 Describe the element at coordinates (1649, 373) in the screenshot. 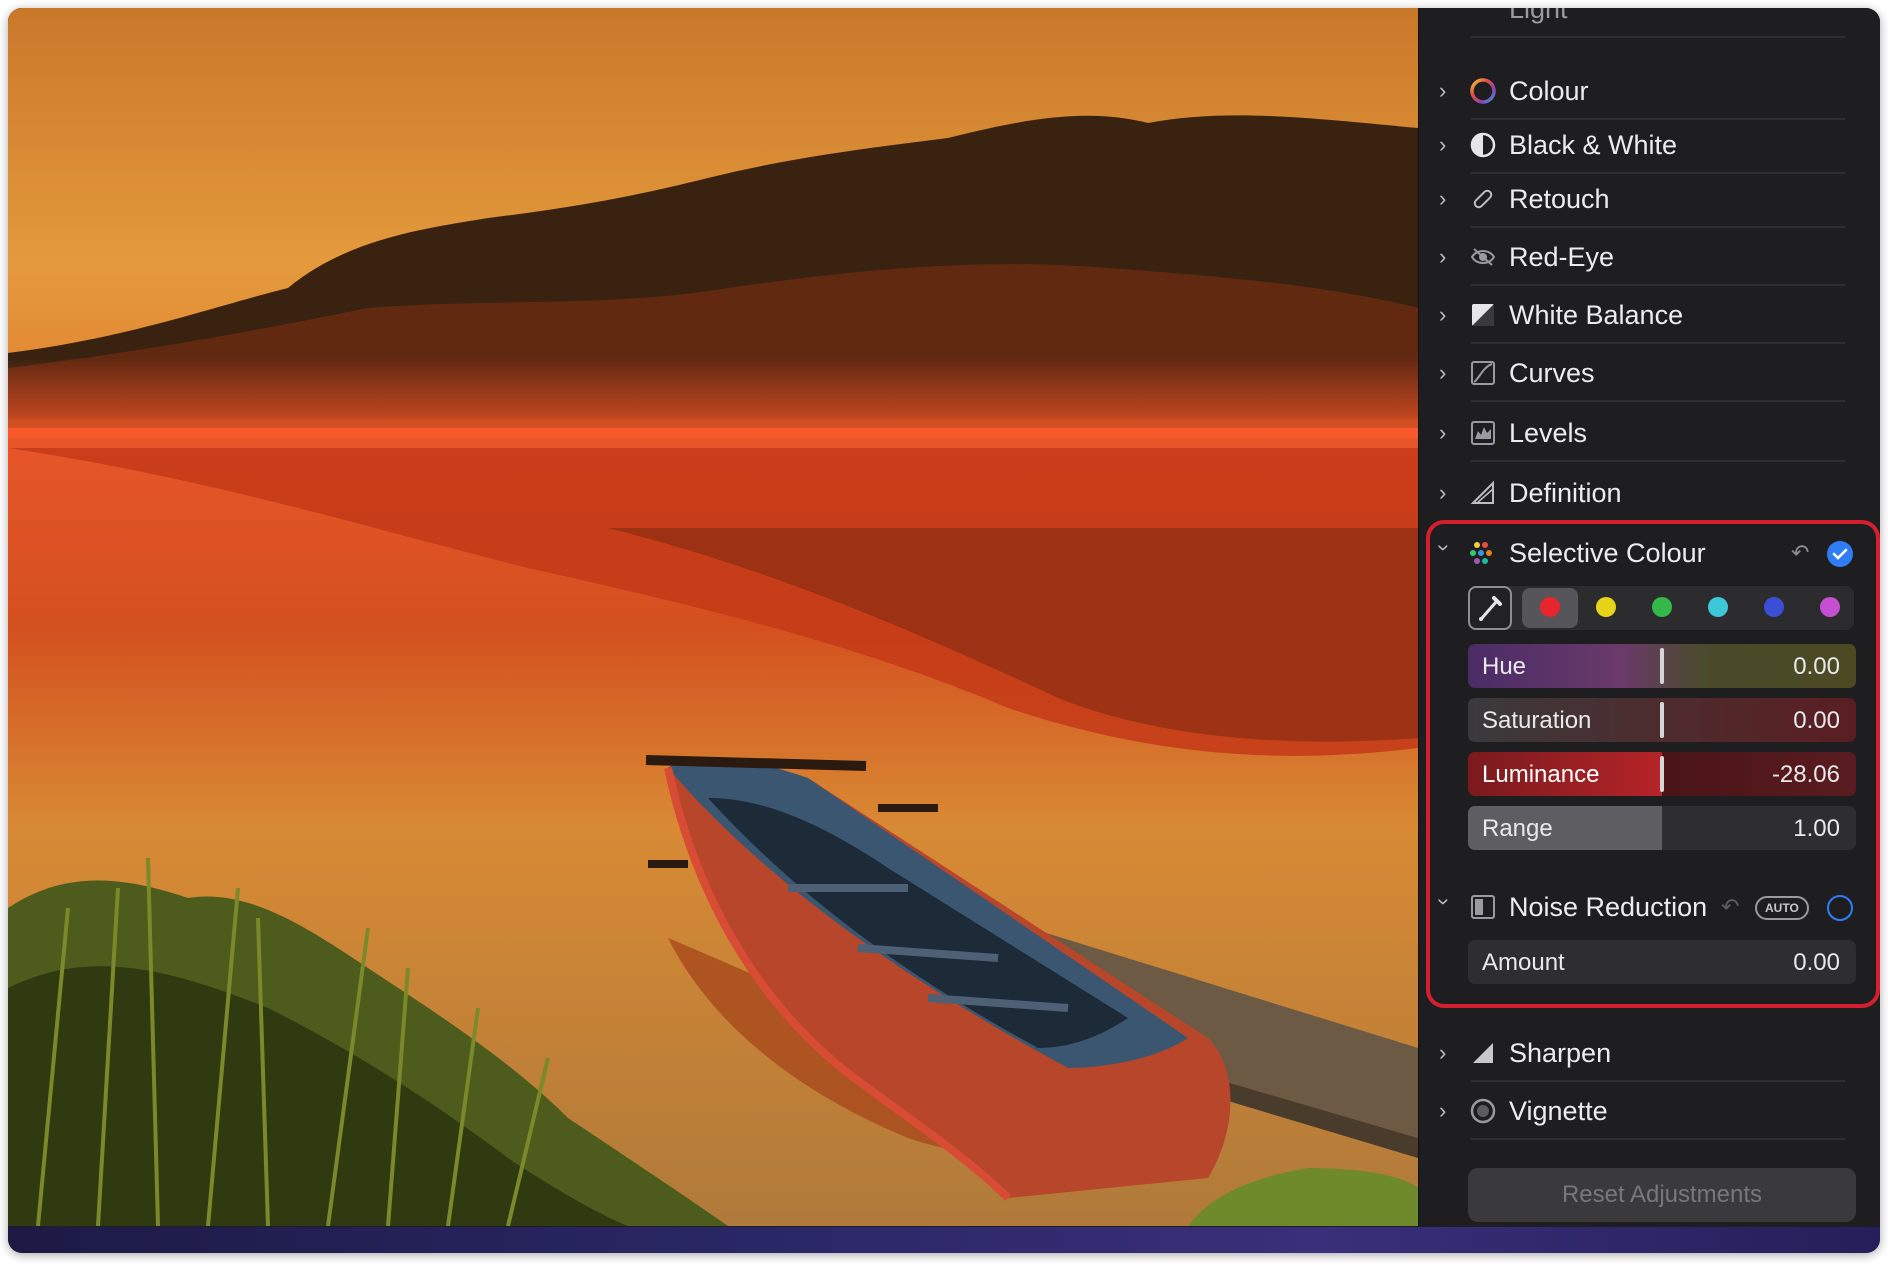

I see `sidebar-item-curves: › Curves` at that location.